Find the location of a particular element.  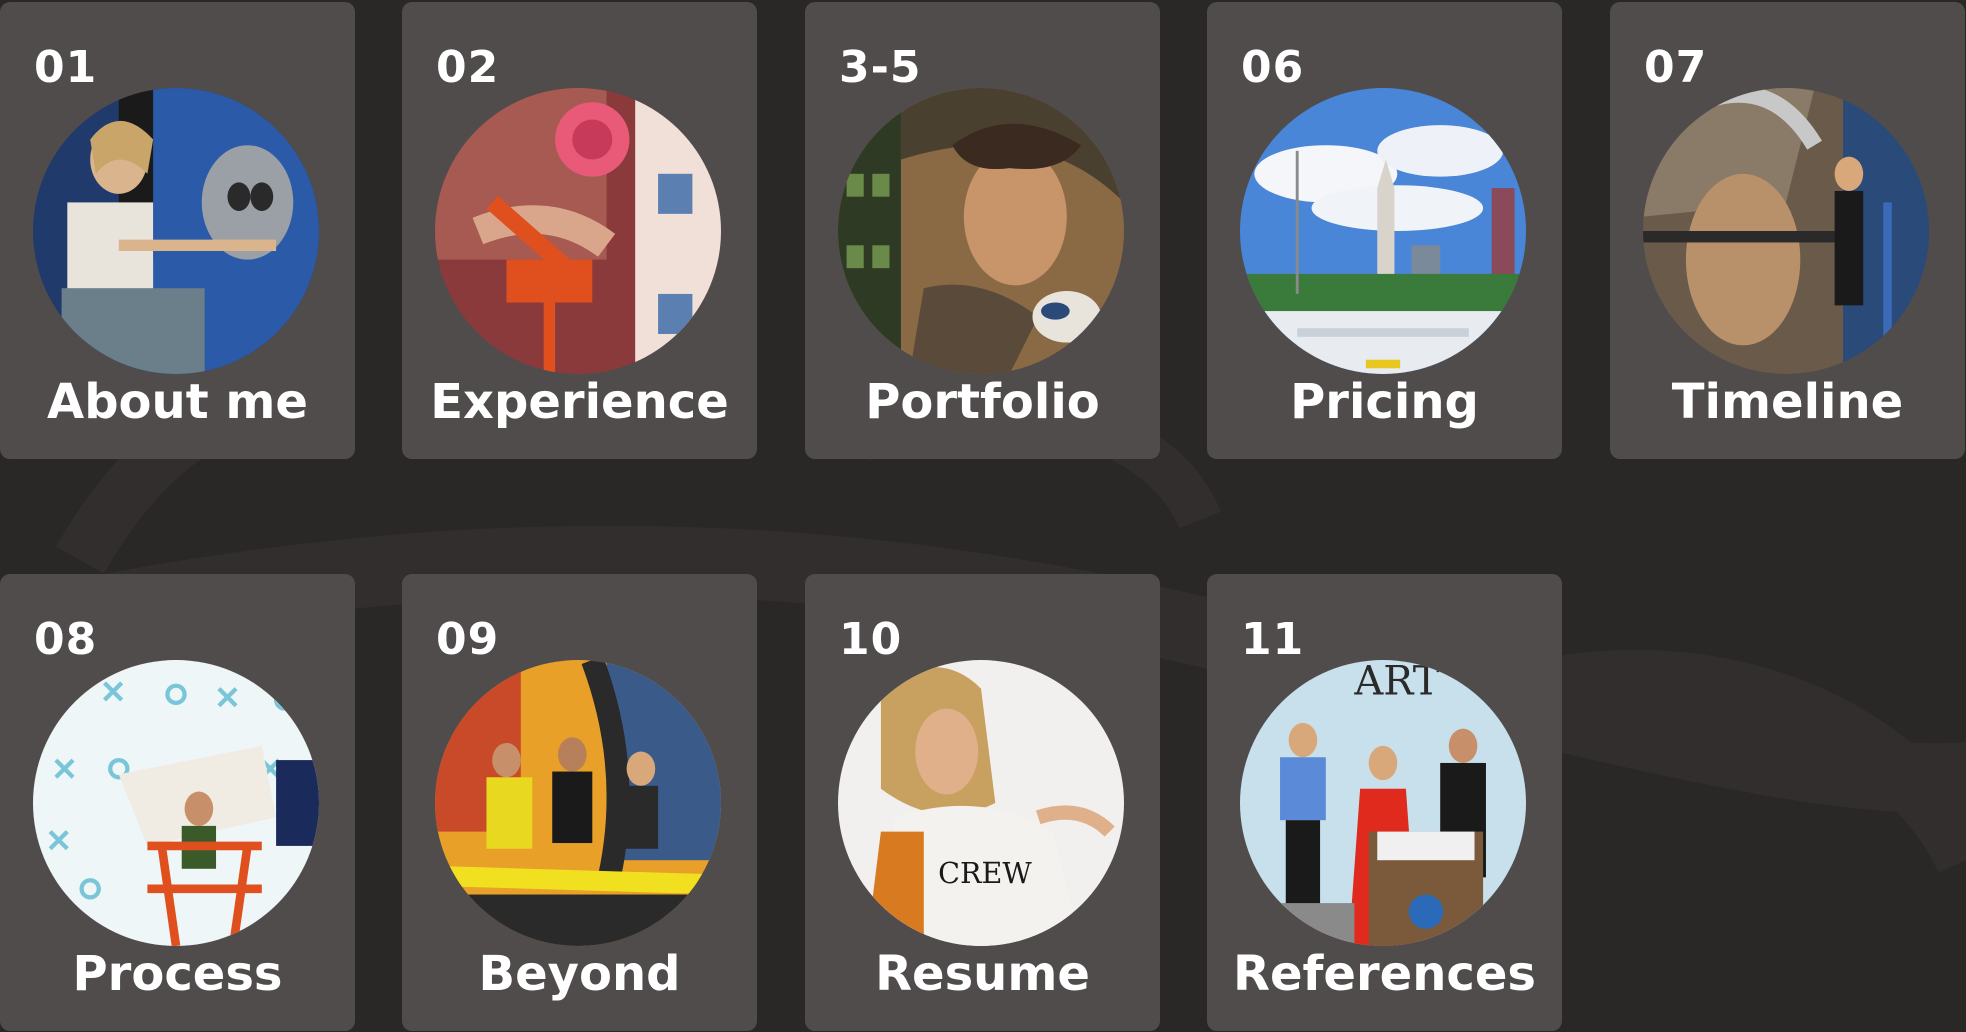

card-number: 09 is located at coordinates (468, 639).